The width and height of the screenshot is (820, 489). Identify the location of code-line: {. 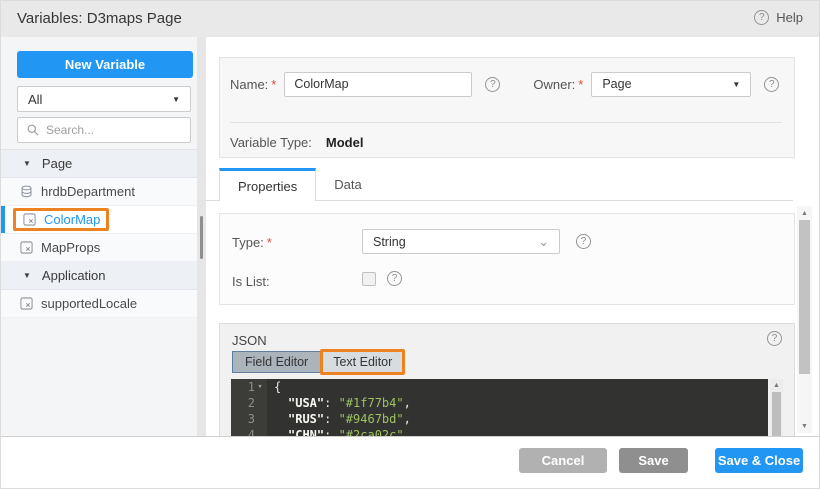
(521, 387).